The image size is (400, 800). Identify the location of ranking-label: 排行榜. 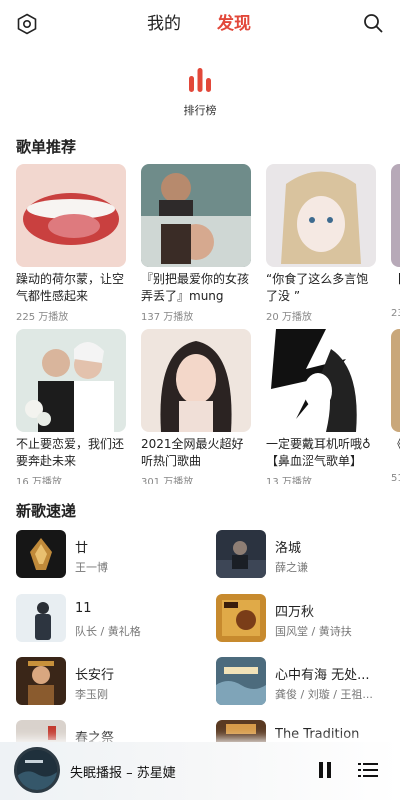
(200, 110).